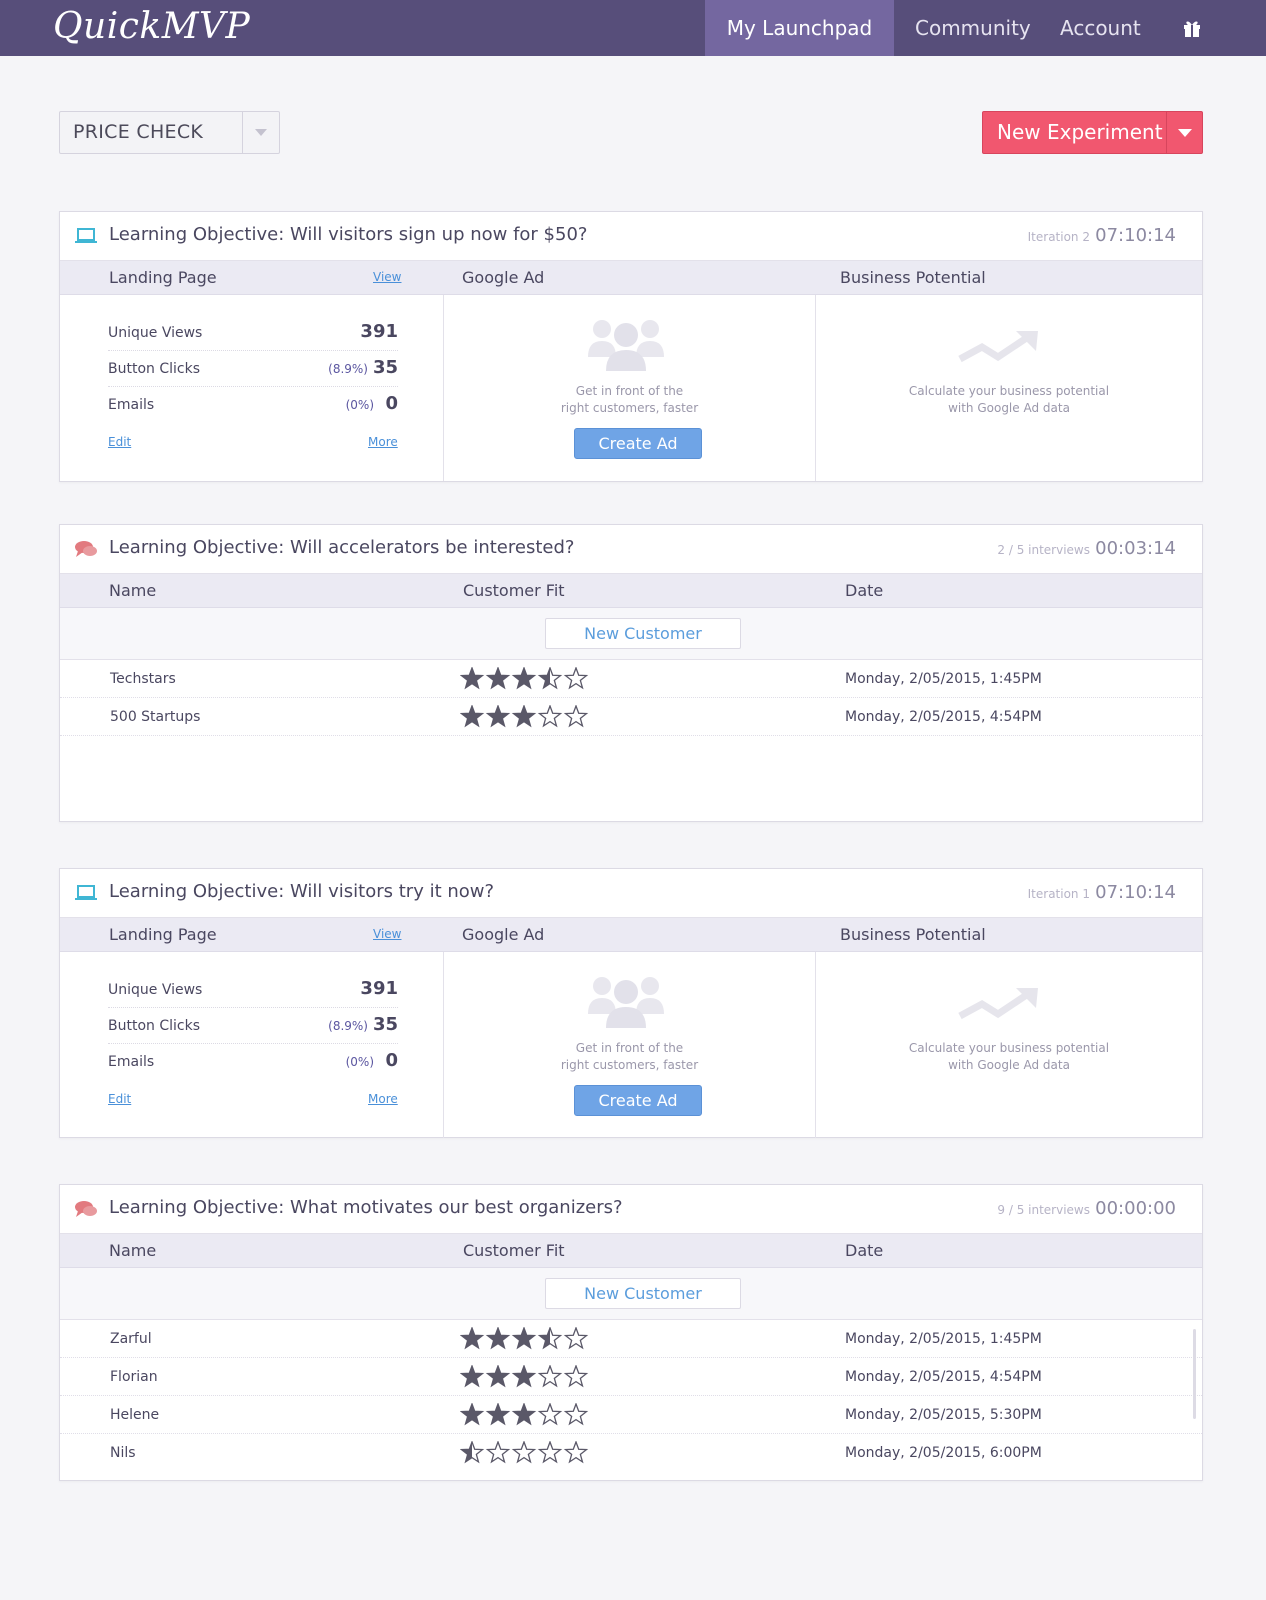 The image size is (1266, 1600). What do you see at coordinates (631, 679) in the screenshot?
I see `interview-row: Techstars Monday, 2/05/2015, 1:45PM` at bounding box center [631, 679].